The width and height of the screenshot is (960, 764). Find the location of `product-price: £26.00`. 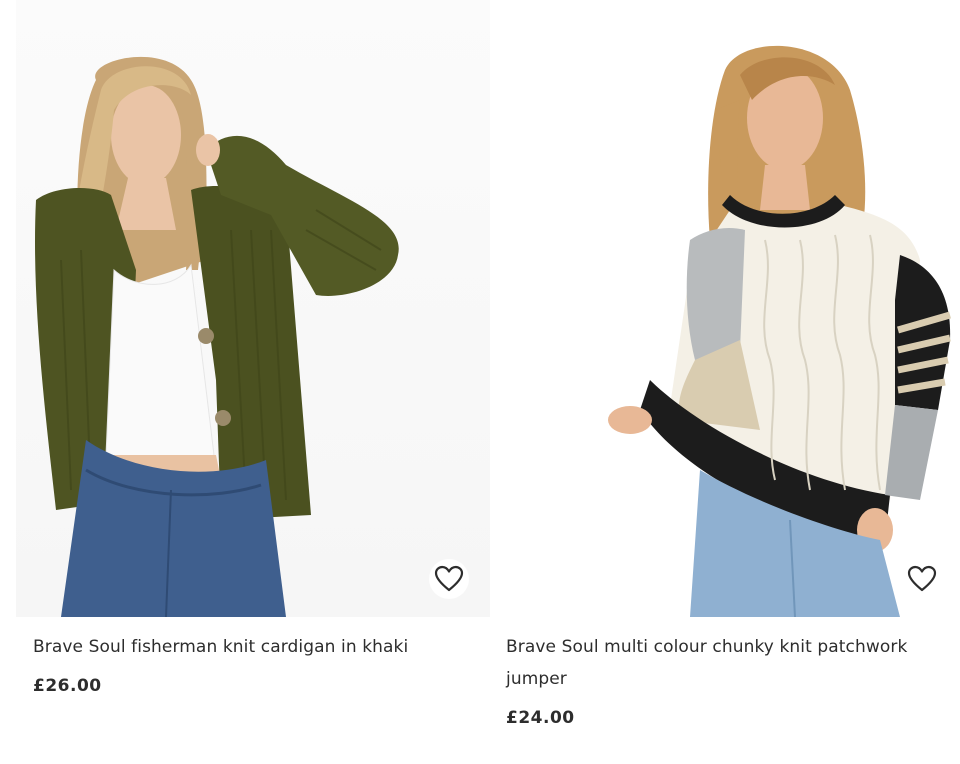

product-price: £26.00 is located at coordinates (67, 686).